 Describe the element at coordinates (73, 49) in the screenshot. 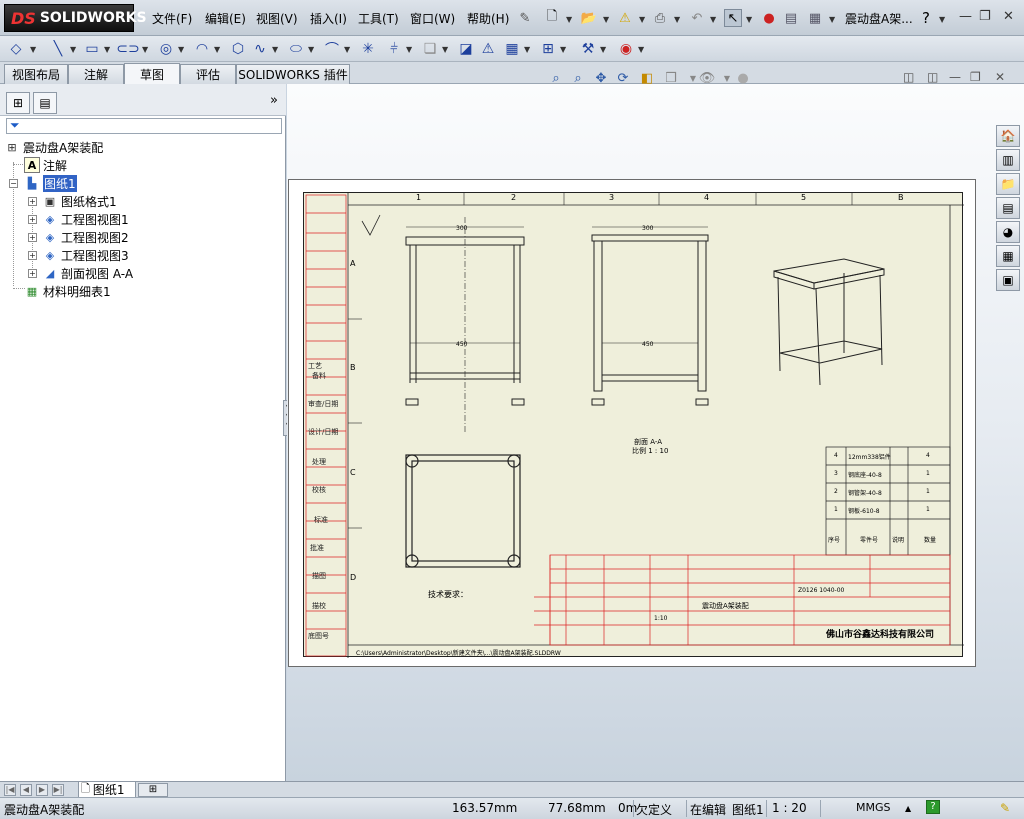

I see `line-dropdown-icon: ▼` at that location.